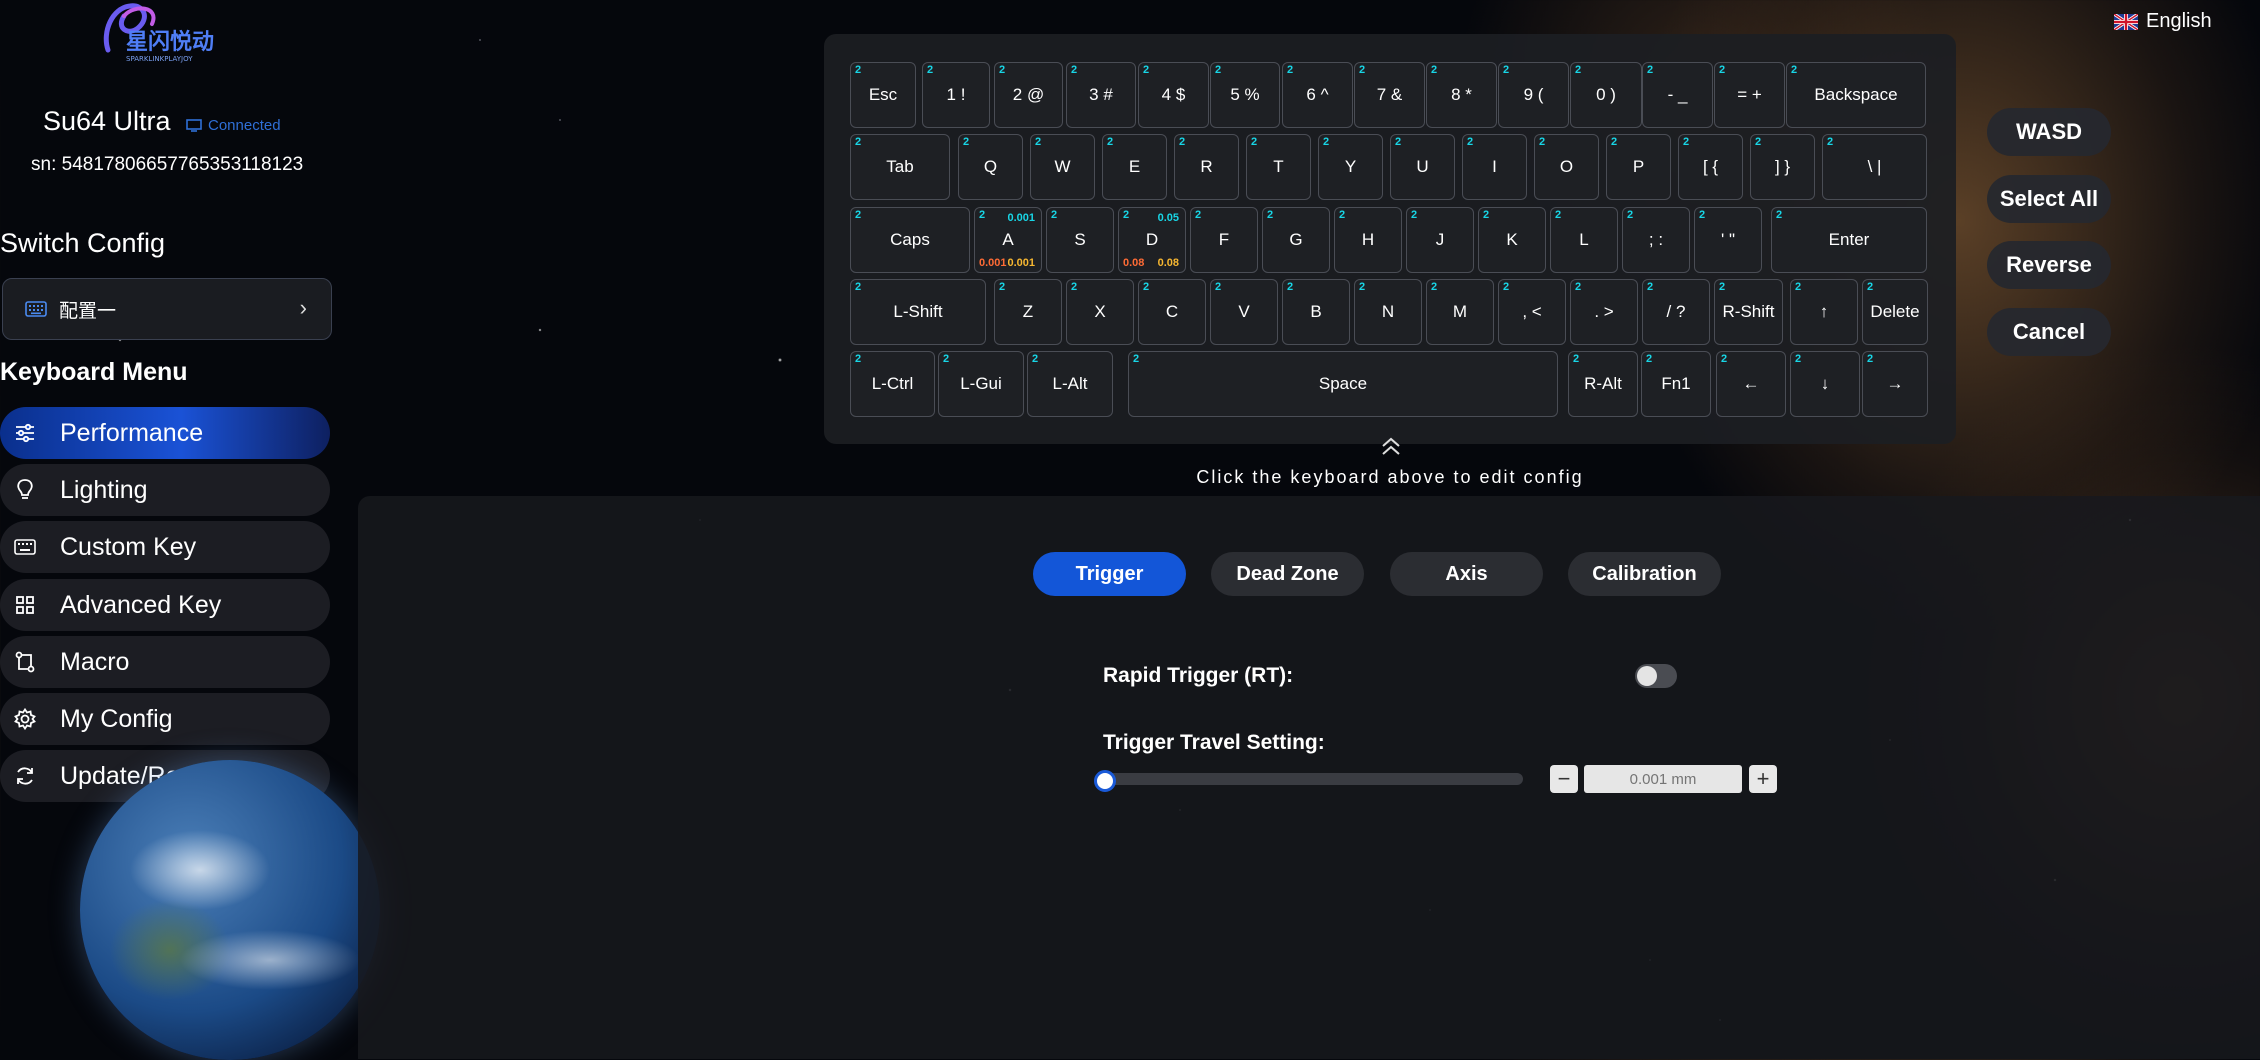 The width and height of the screenshot is (2260, 1060). Describe the element at coordinates (1389, 95) in the screenshot. I see `key-7: 2 7 &` at that location.